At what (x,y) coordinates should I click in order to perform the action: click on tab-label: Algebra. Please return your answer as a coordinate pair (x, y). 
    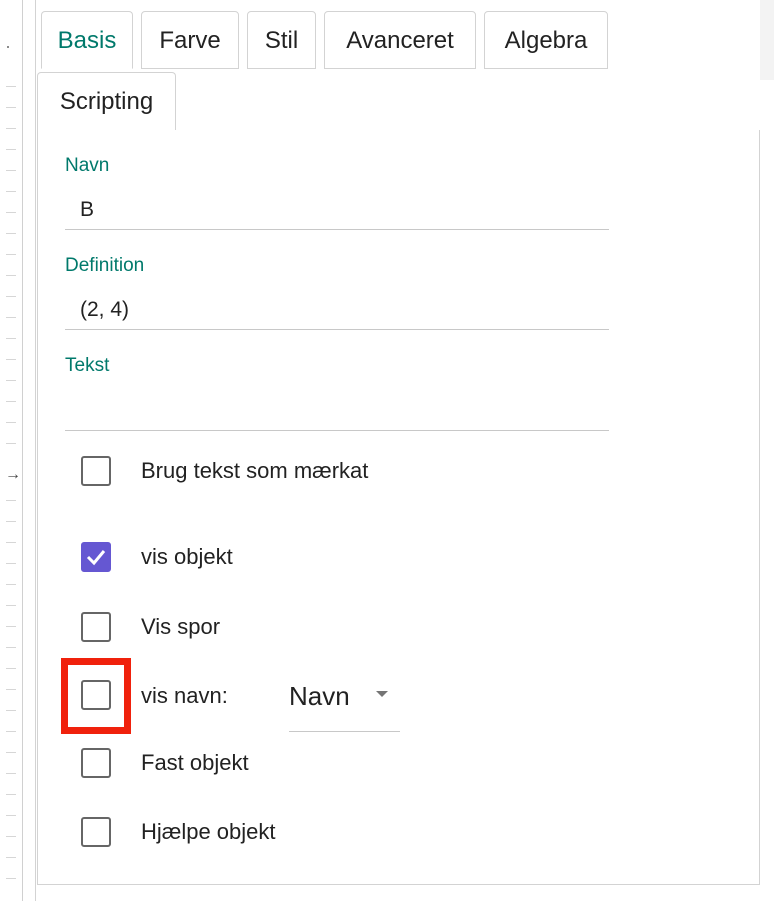
    Looking at the image, I should click on (546, 40).